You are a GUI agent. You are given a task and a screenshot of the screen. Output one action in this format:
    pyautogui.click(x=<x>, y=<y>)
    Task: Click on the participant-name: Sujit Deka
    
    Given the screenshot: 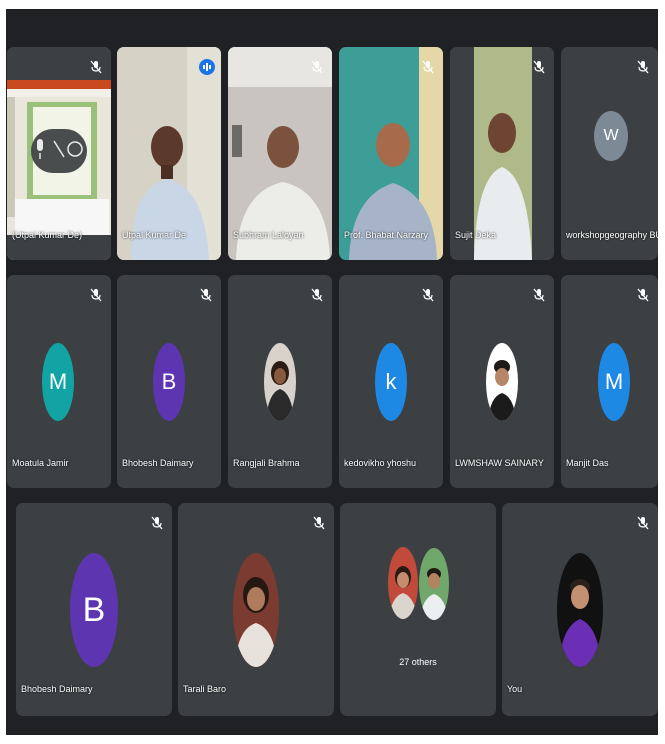 What is the action you would take?
    pyautogui.click(x=476, y=235)
    